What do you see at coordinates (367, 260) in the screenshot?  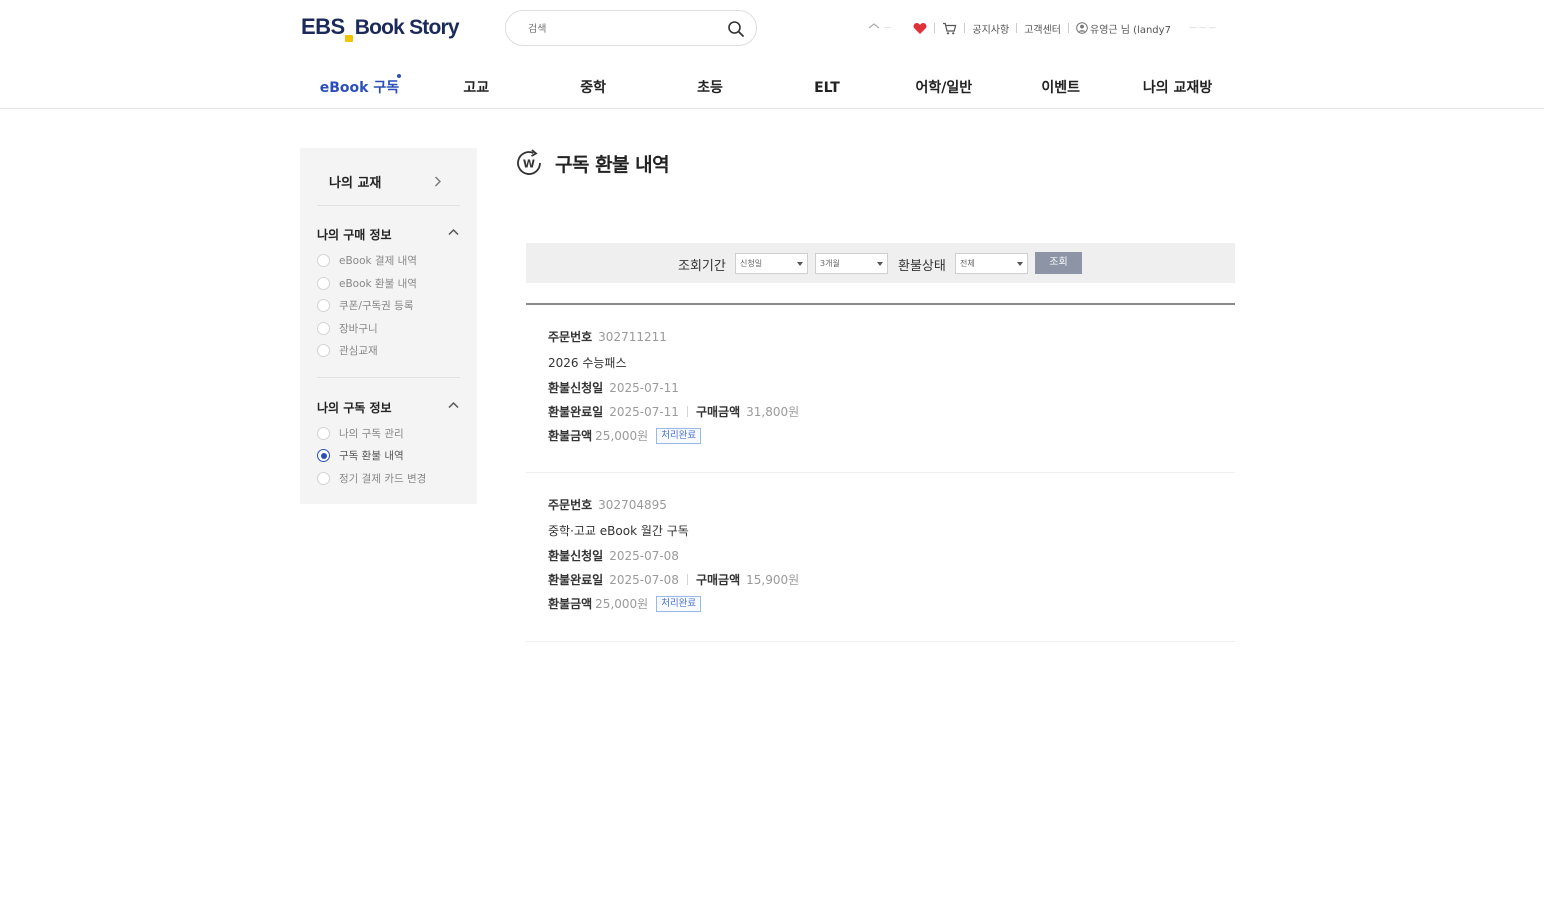 I see `sidebar-item-ebook-payment: eBook 결제 내역` at bounding box center [367, 260].